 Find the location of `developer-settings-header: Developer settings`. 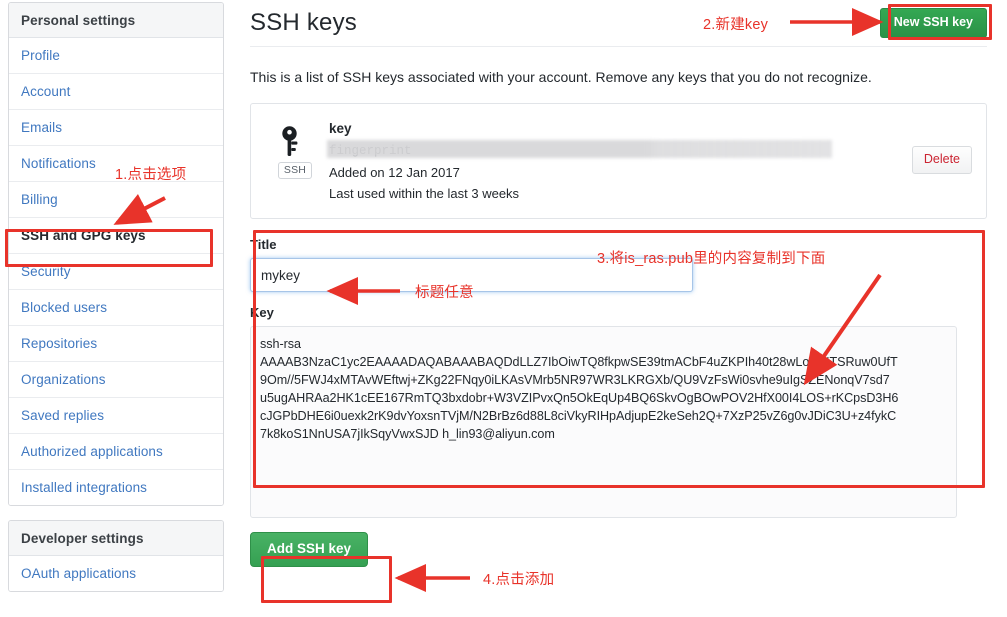

developer-settings-header: Developer settings is located at coordinates (116, 538).